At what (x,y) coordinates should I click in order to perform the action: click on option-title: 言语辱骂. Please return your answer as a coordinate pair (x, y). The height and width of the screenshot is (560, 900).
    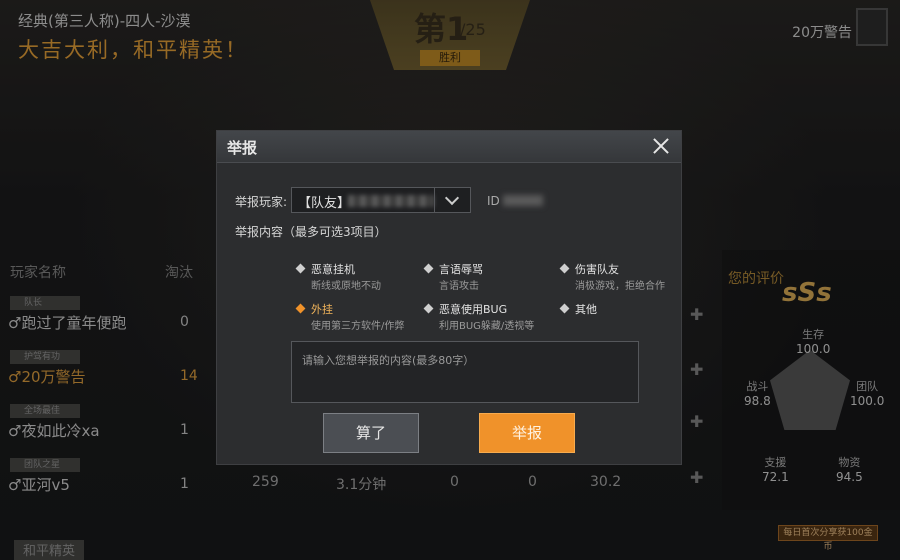
    Looking at the image, I should click on (461, 269).